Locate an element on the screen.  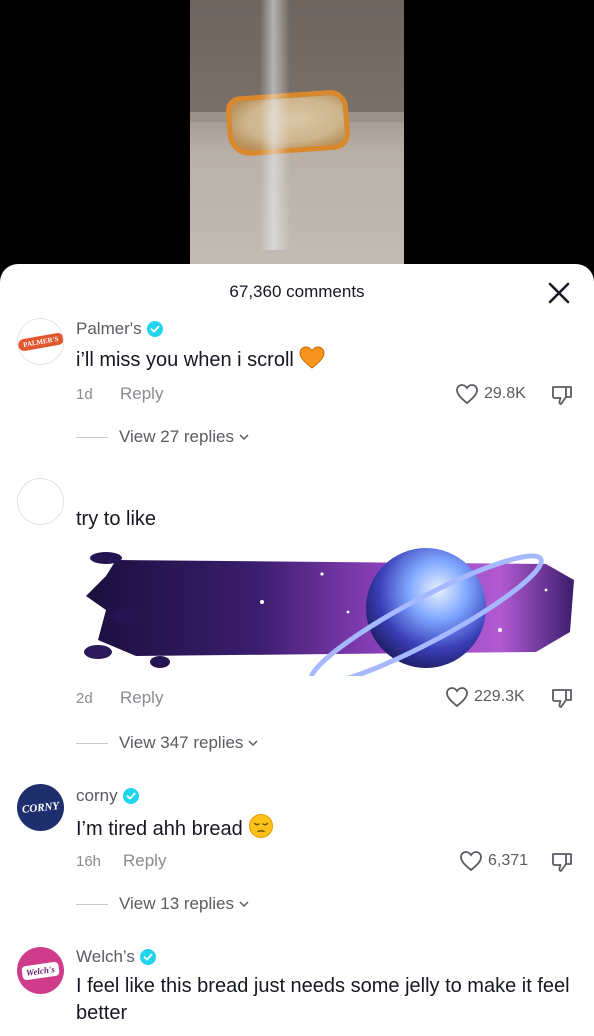
welchs-logo: Welch's is located at coordinates (40, 970).